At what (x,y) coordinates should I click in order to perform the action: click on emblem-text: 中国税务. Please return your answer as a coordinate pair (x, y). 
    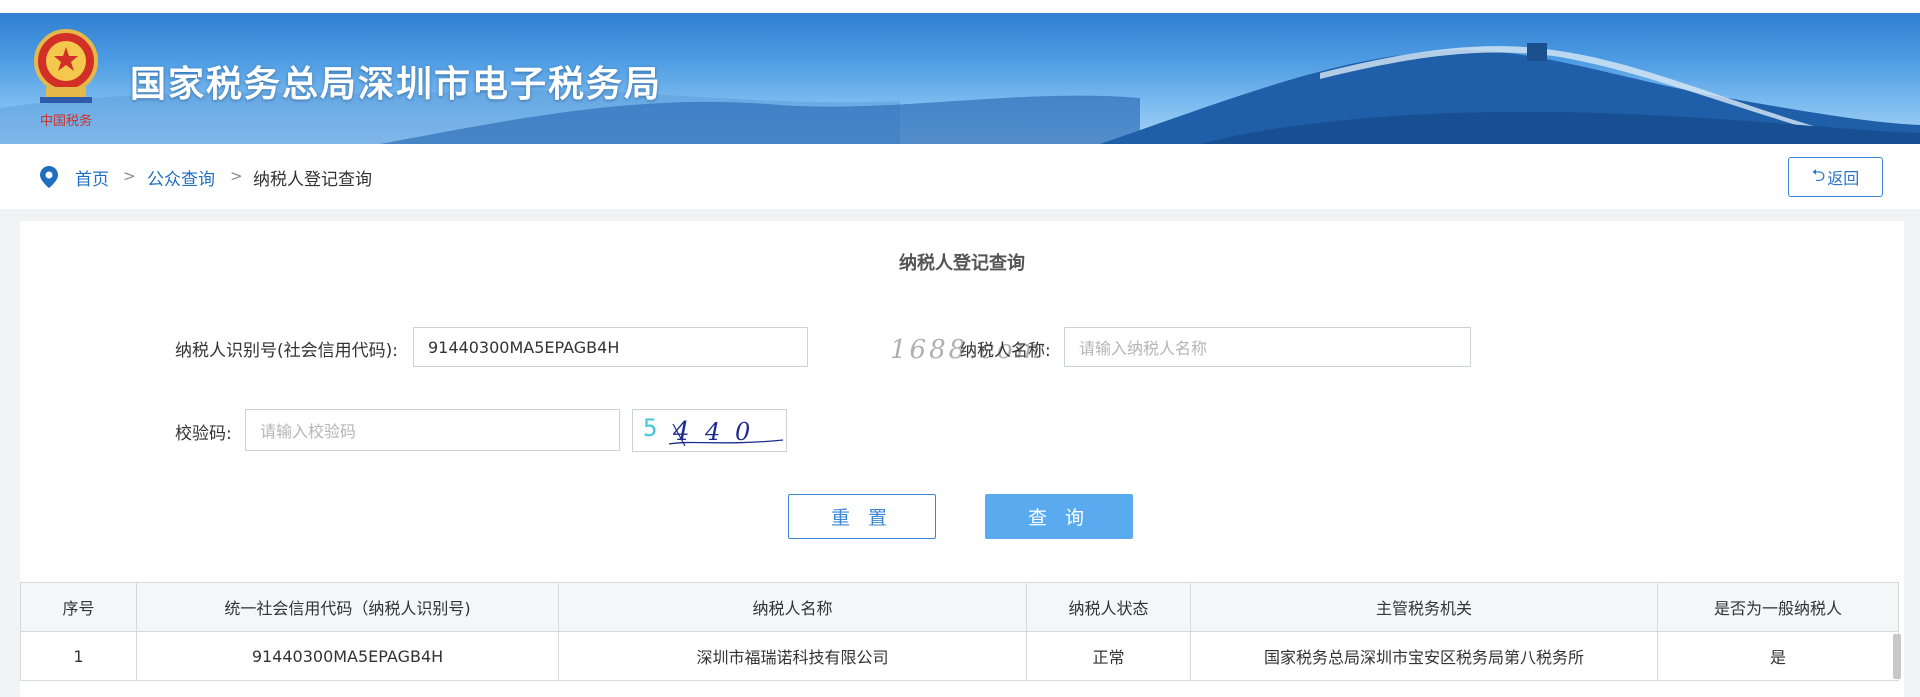
    Looking at the image, I should click on (66, 121).